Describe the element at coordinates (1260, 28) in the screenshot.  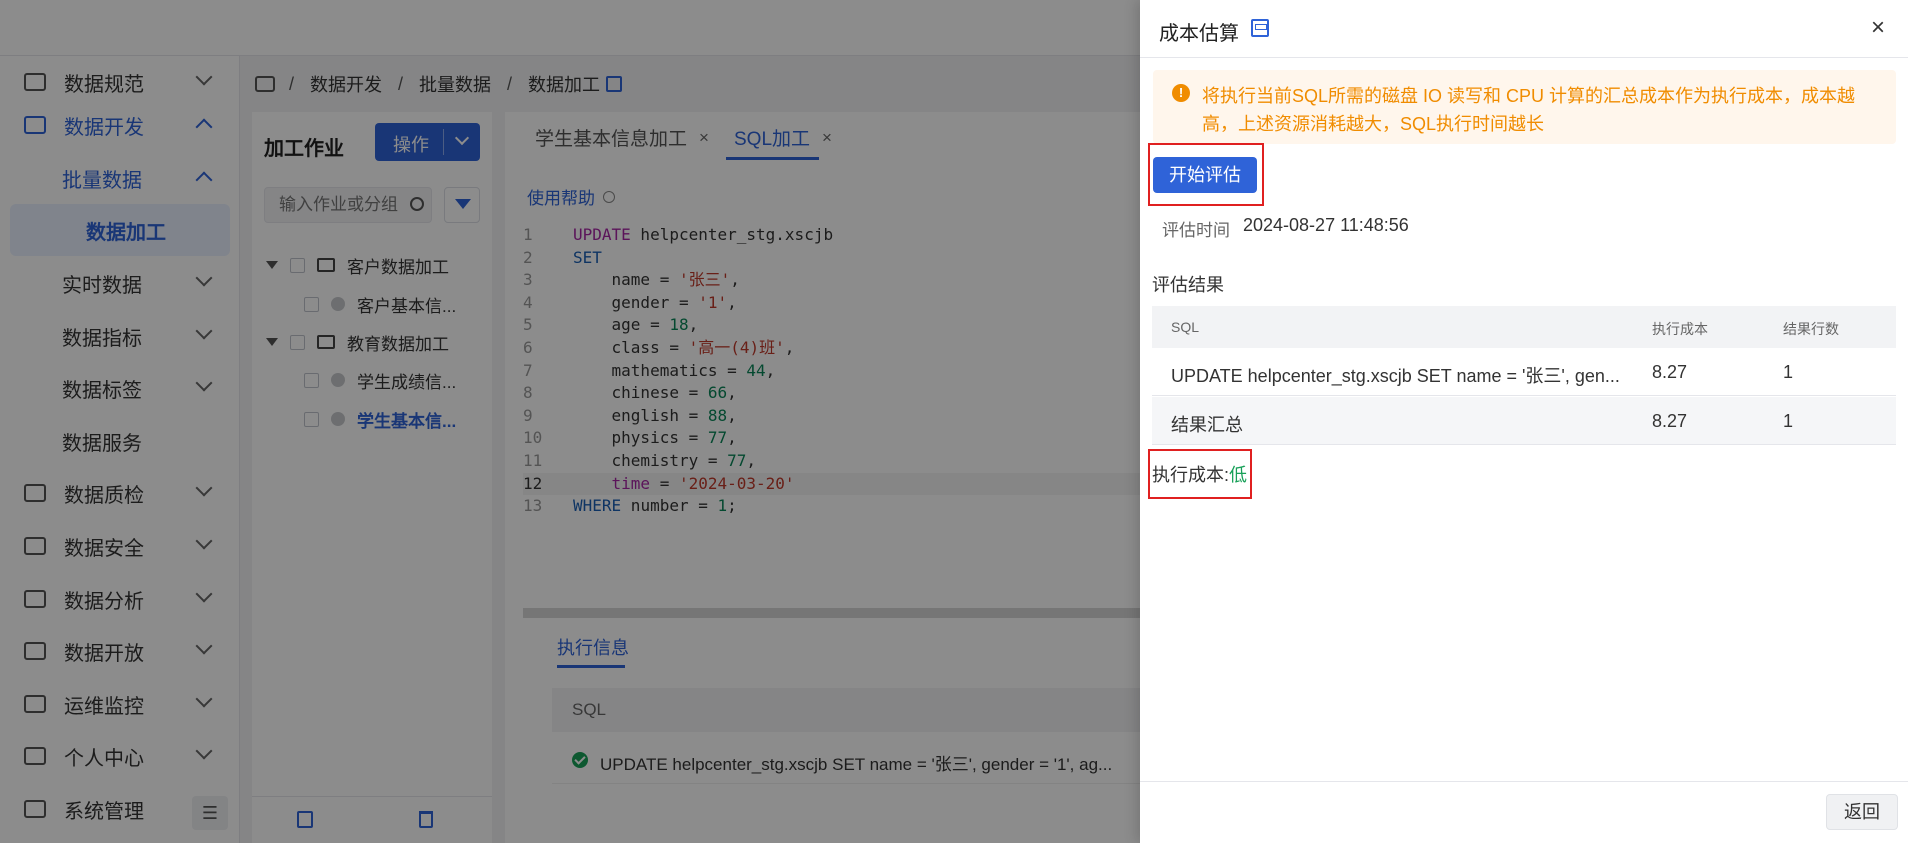
I see `box-icon` at that location.